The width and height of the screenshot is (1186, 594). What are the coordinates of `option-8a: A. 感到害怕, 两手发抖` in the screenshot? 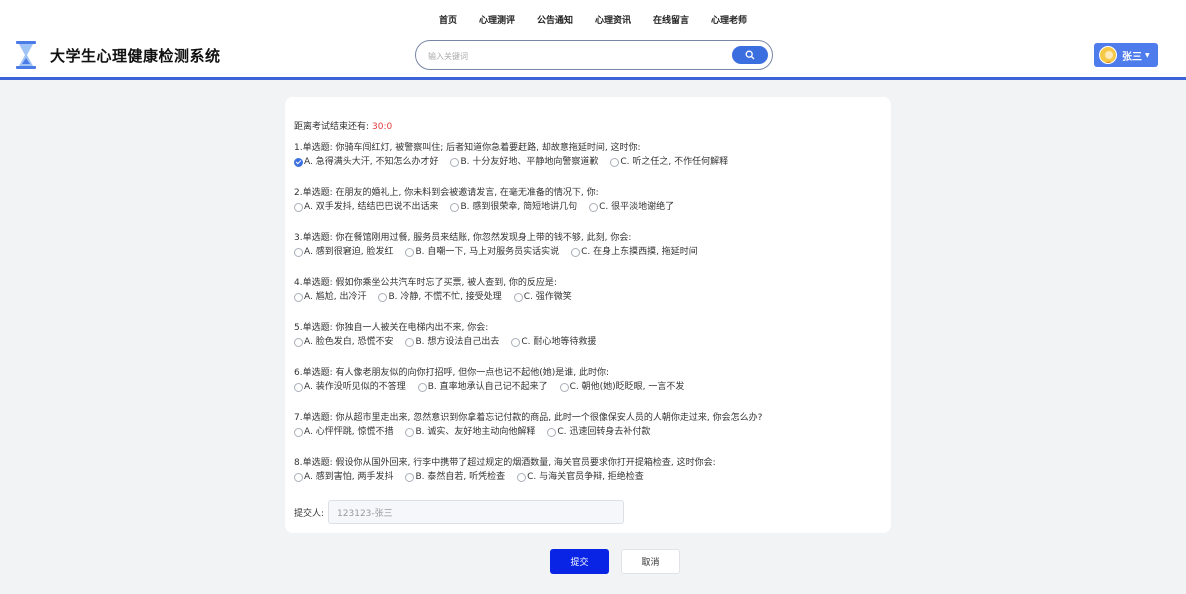 It's located at (343, 477).